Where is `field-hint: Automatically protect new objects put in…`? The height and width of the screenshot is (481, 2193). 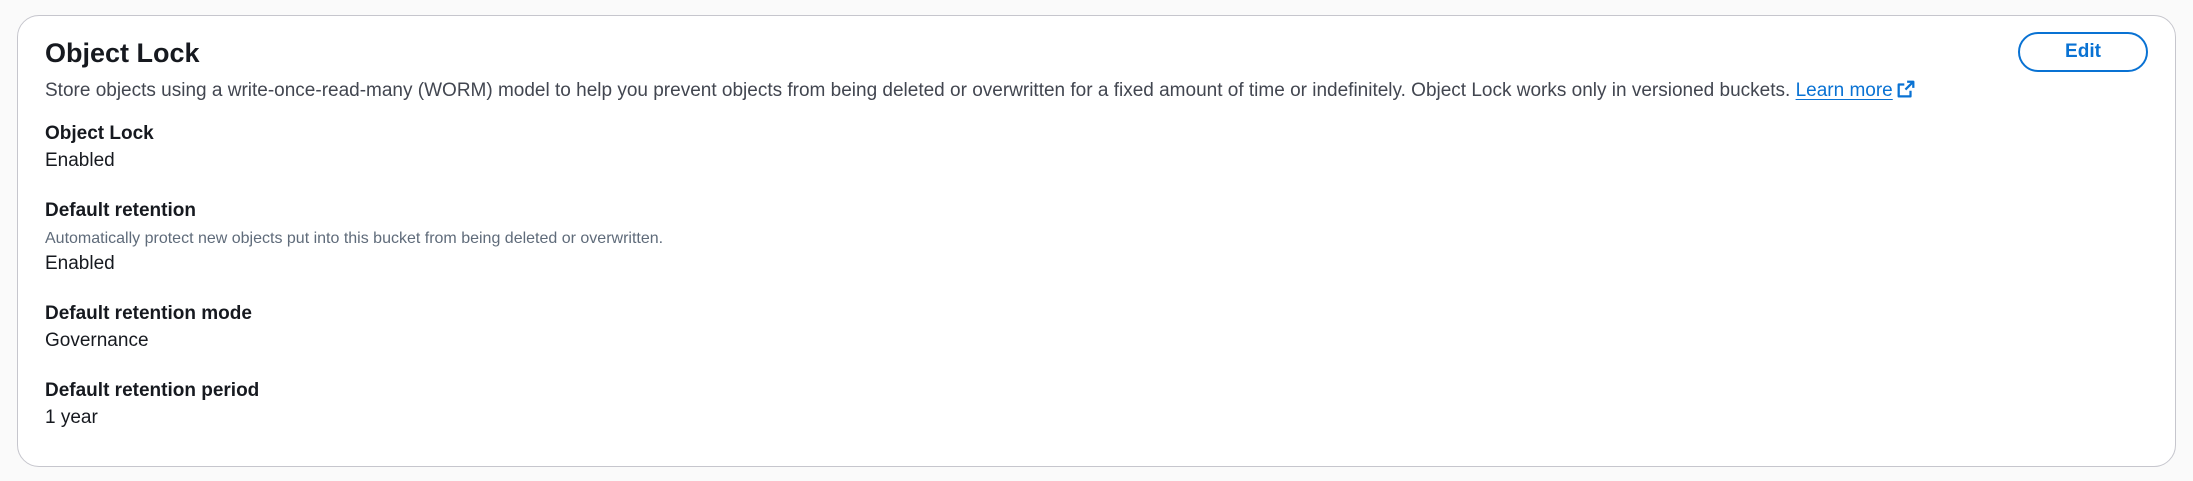 field-hint: Automatically protect new objects put in… is located at coordinates (354, 238).